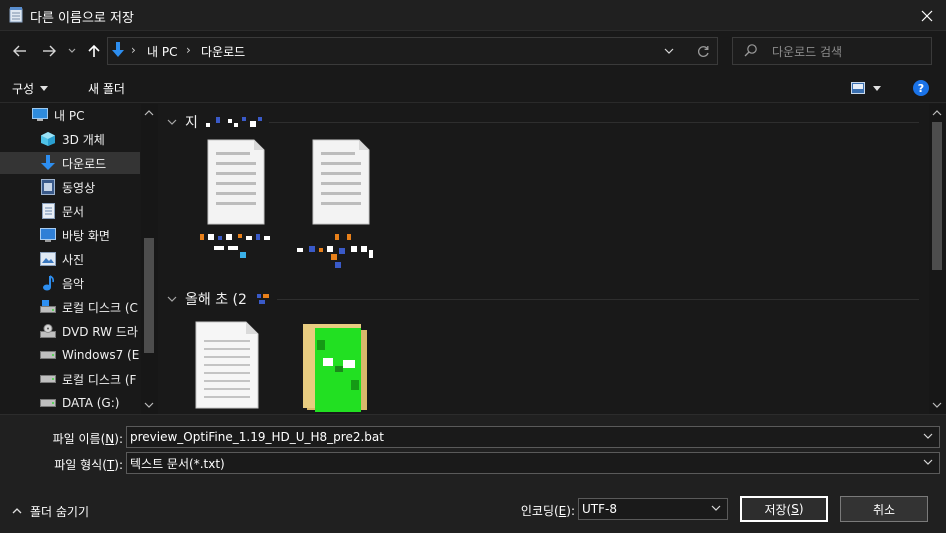 This screenshot has height=533, width=946. I want to click on group-header: 올해 초 (2, so click(220, 299).